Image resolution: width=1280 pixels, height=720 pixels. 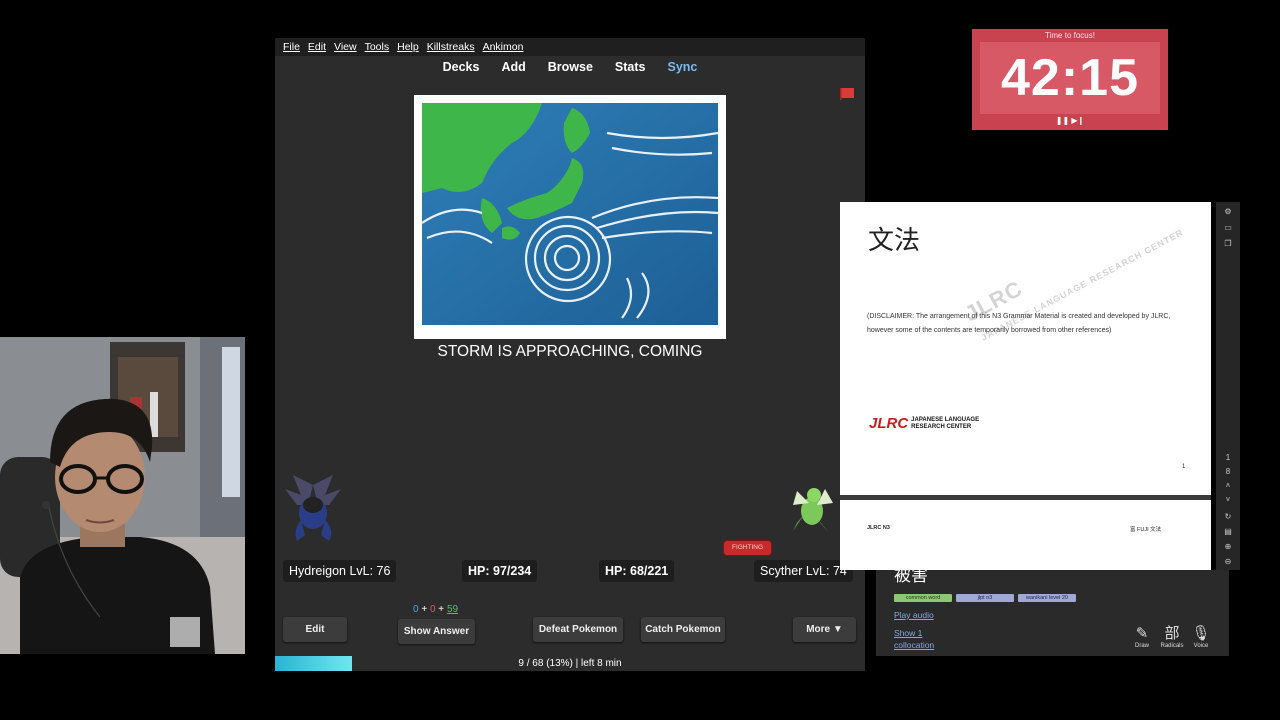 I want to click on timer-controls: ❚❚ ▶❙, so click(x=1070, y=120).